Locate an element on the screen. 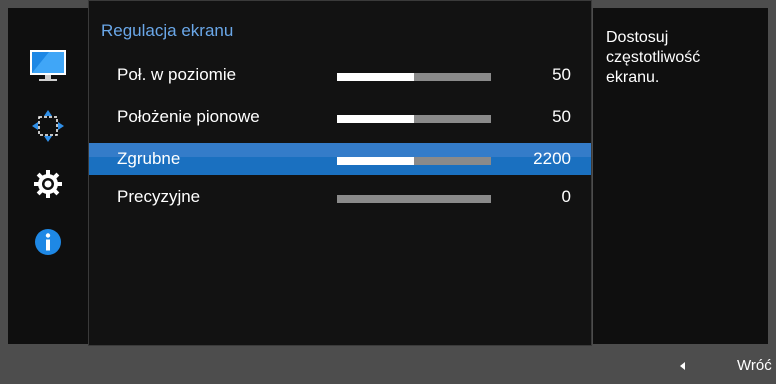 This screenshot has width=776, height=384. info-icon is located at coordinates (48, 242).